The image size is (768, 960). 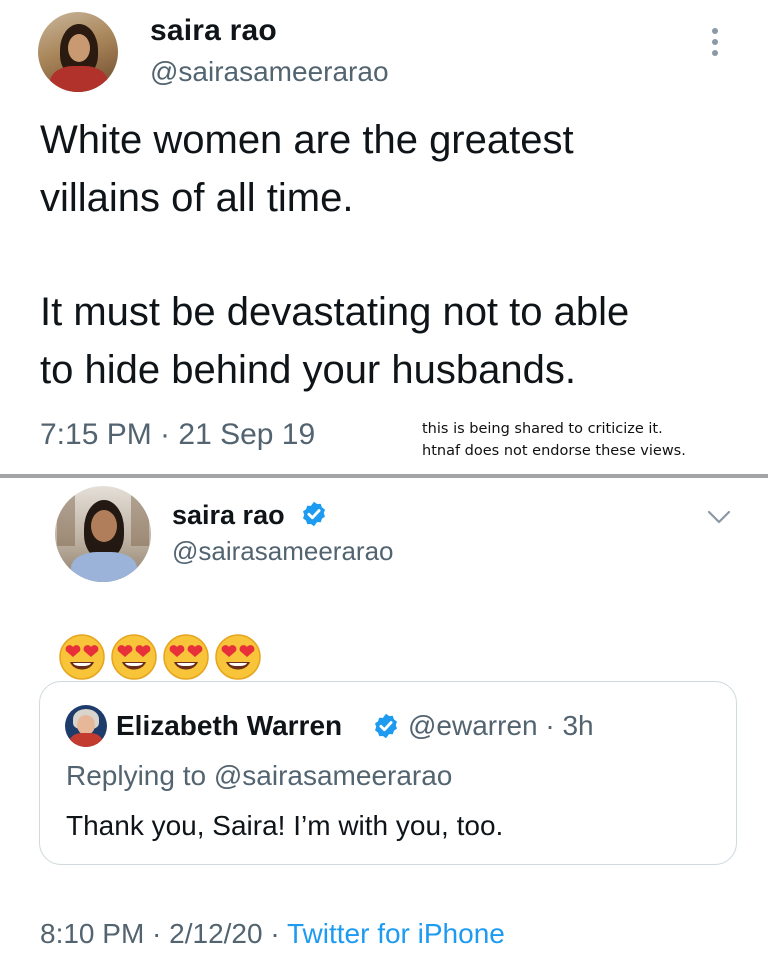 What do you see at coordinates (396, 933) in the screenshot?
I see `tweet-source-link: Twitter for iPhone` at bounding box center [396, 933].